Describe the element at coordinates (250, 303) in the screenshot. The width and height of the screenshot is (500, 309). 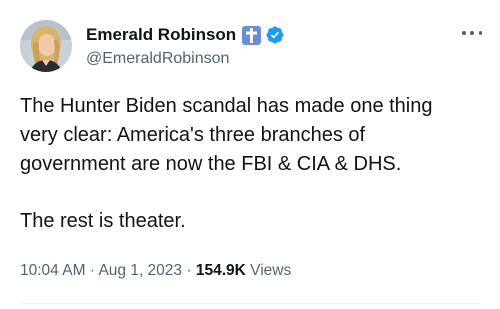
I see `divider` at that location.